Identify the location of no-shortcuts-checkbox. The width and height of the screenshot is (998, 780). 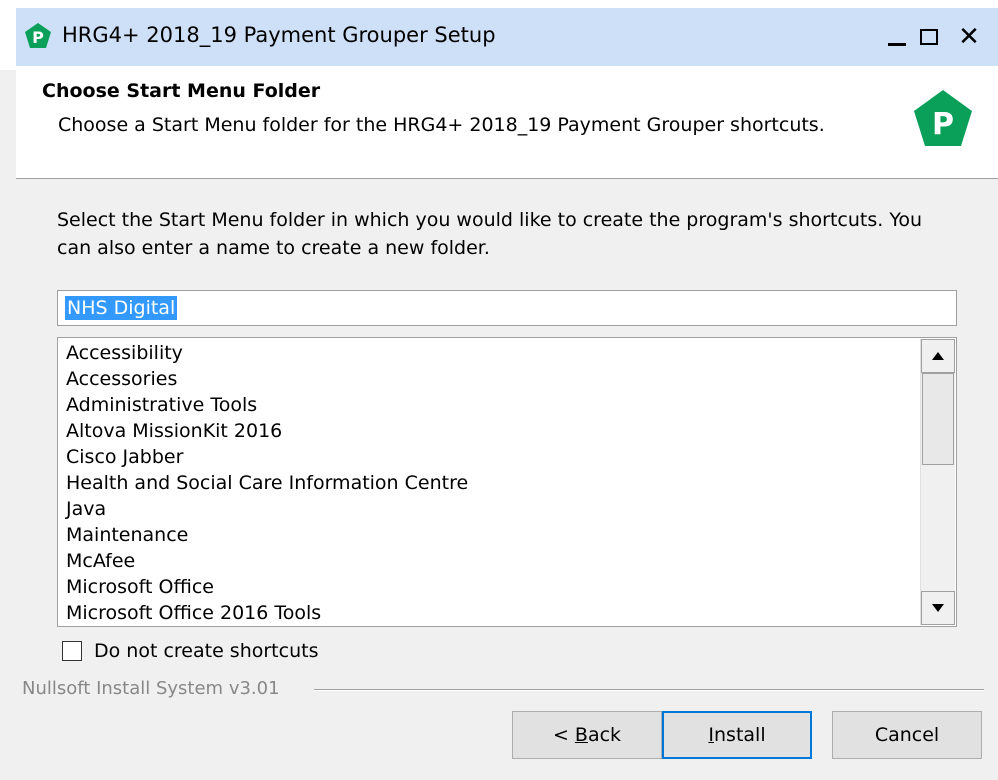
(72, 651).